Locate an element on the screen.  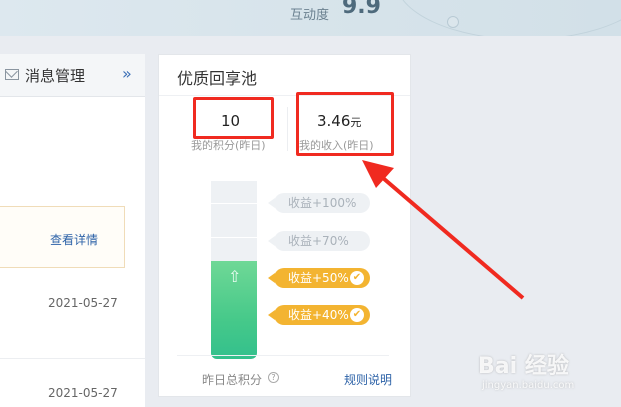
watermark-logo: Bai 经验 is located at coordinates (523, 366).